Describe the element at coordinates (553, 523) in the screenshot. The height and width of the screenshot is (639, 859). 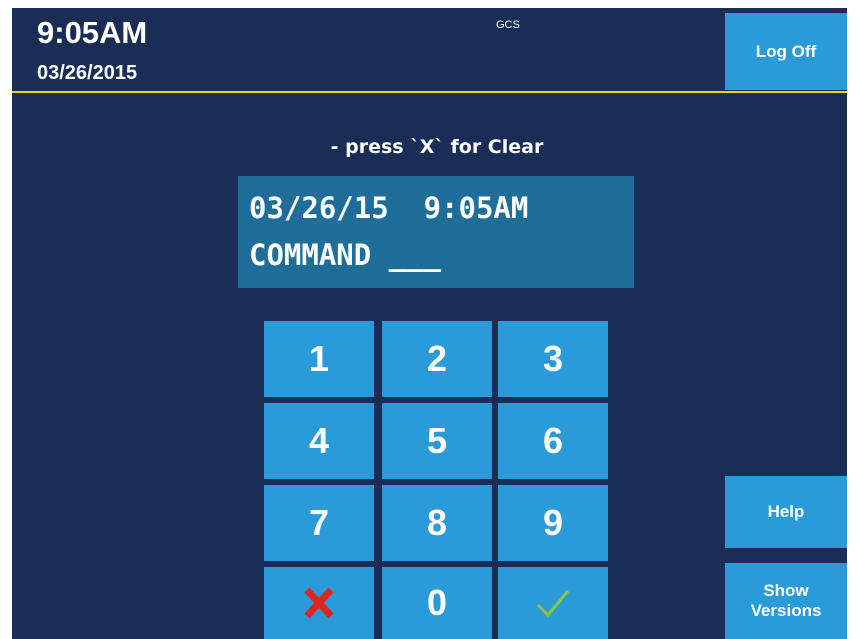
I see `key-9-button: 9` at that location.